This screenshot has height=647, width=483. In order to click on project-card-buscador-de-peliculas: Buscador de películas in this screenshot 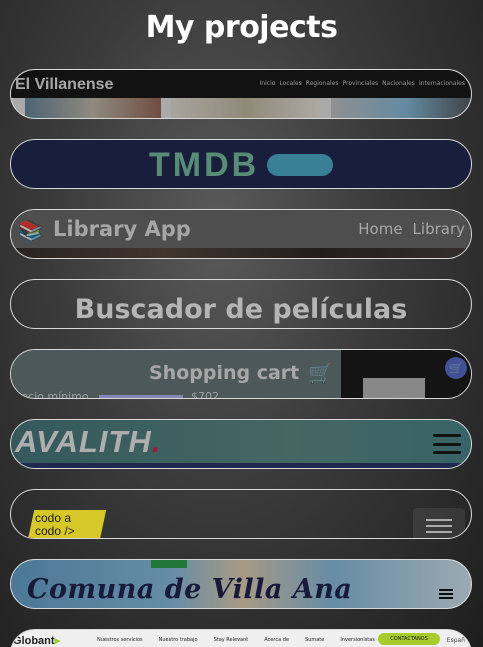, I will do `click(241, 304)`.